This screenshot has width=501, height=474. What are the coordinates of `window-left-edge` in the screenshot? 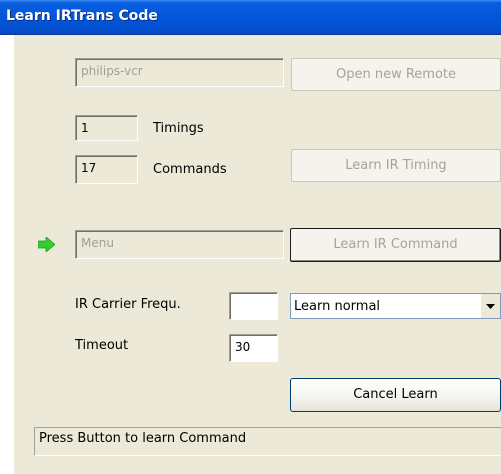 It's located at (7, 254).